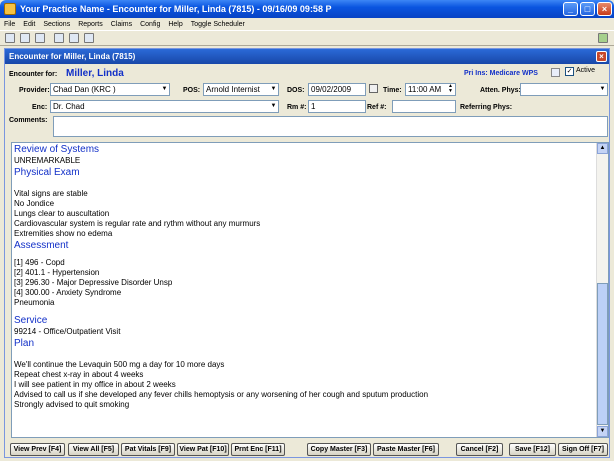  What do you see at coordinates (587, 9) in the screenshot?
I see `maximize-icon: □` at bounding box center [587, 9].